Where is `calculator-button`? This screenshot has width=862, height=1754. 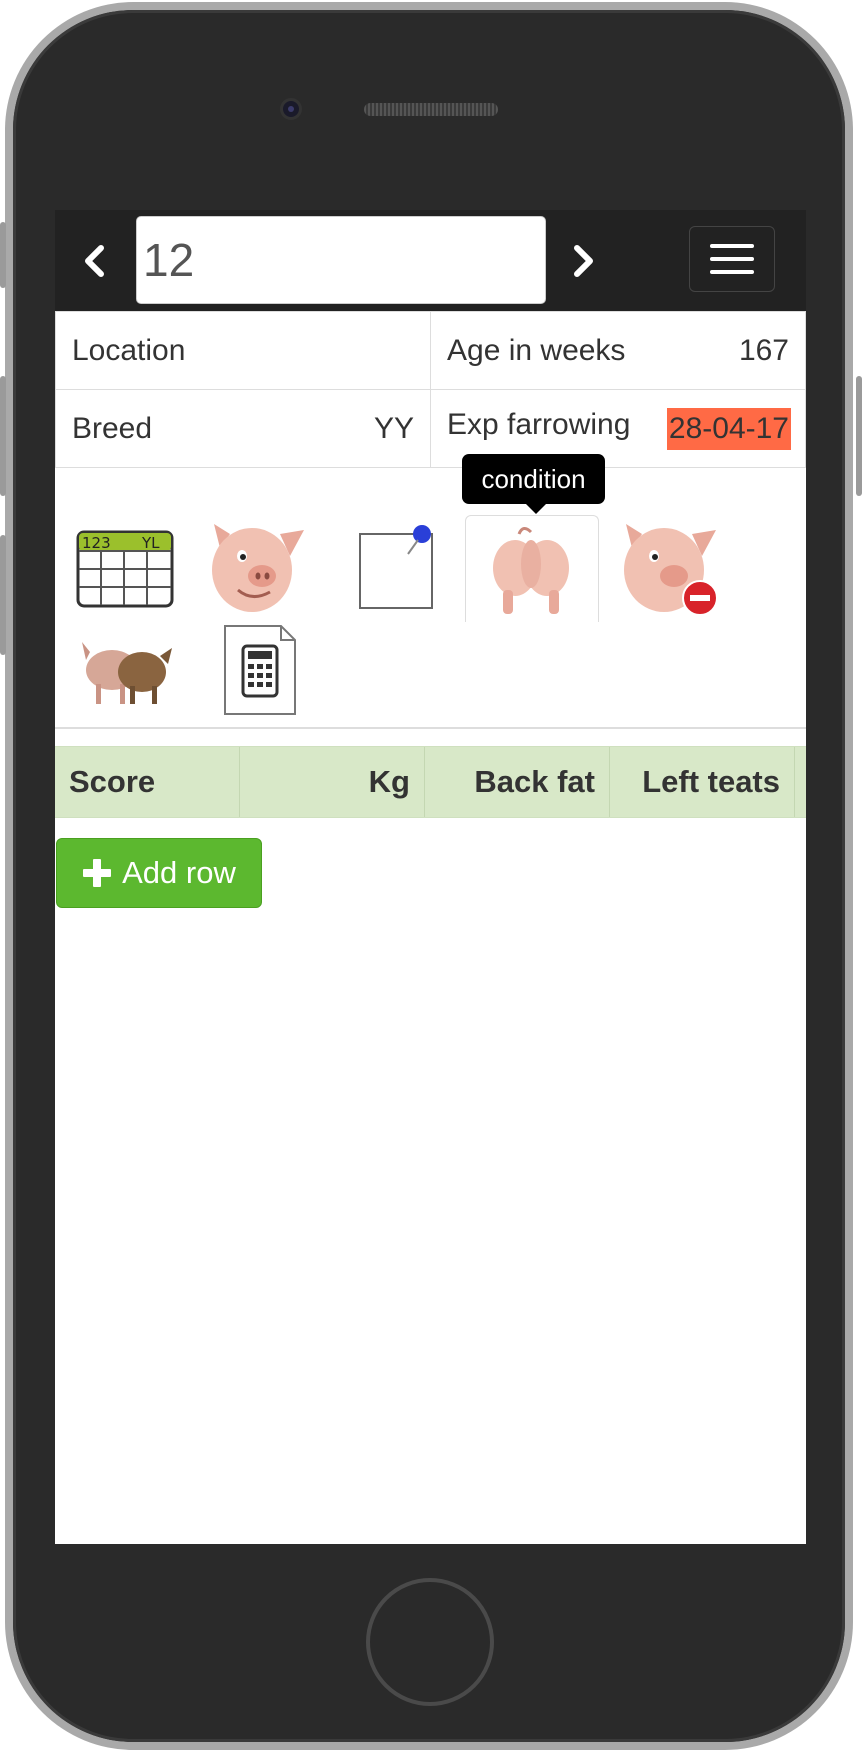
calculator-button is located at coordinates (260, 670).